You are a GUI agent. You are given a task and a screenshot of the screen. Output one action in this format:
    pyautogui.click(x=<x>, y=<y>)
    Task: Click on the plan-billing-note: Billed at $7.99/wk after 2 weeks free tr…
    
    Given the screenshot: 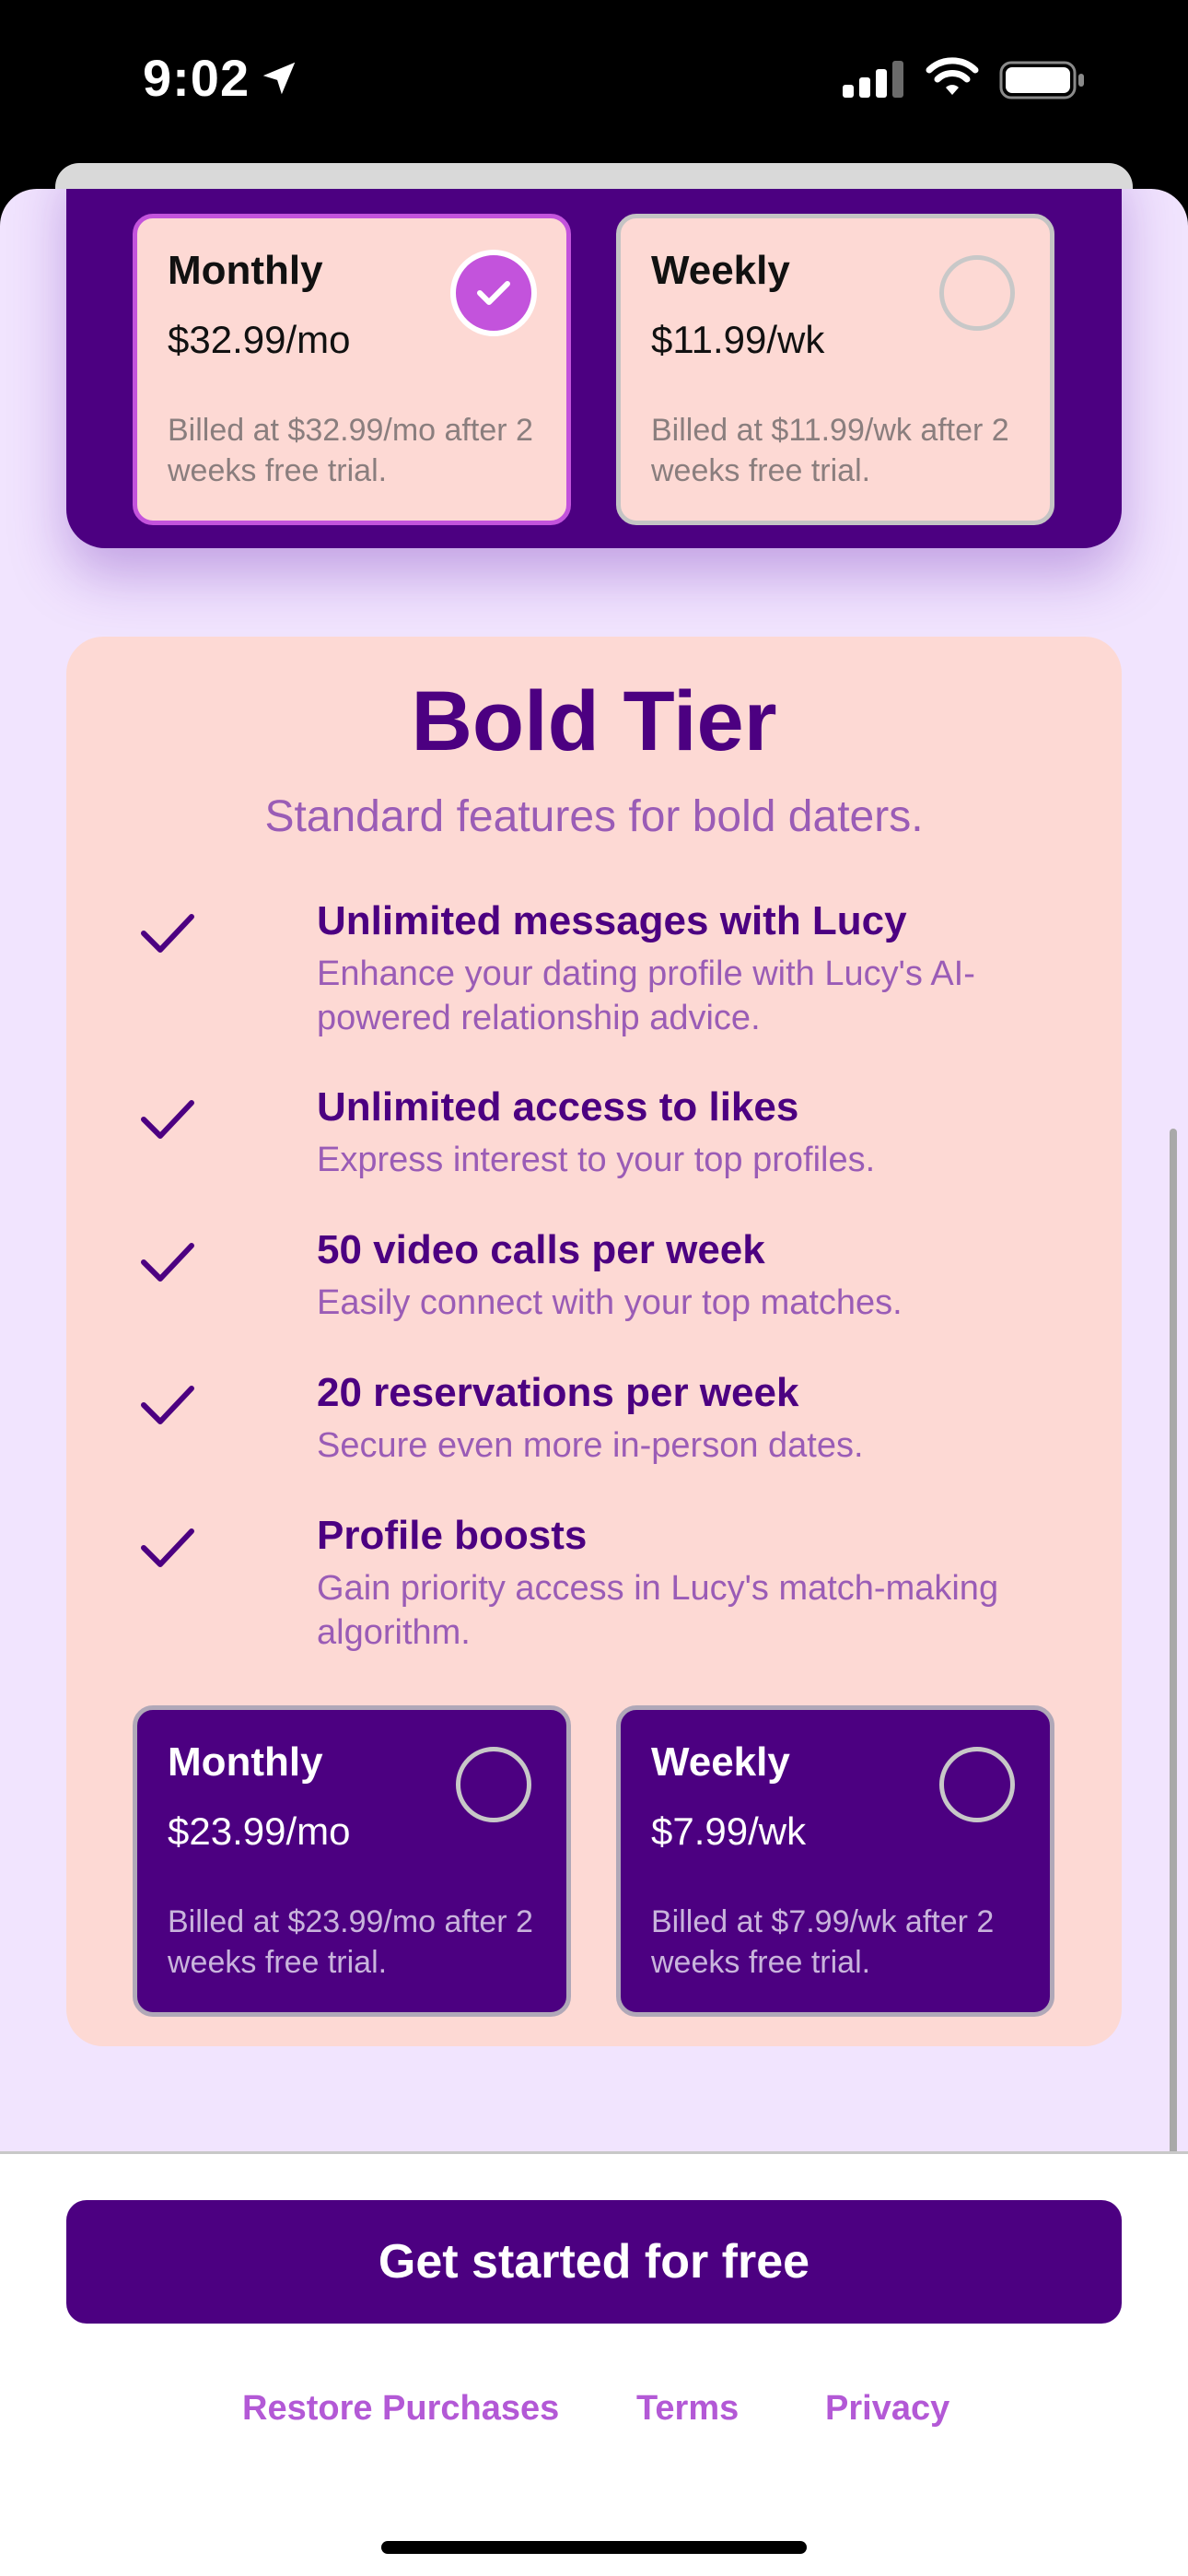 What is the action you would take?
    pyautogui.click(x=823, y=1942)
    